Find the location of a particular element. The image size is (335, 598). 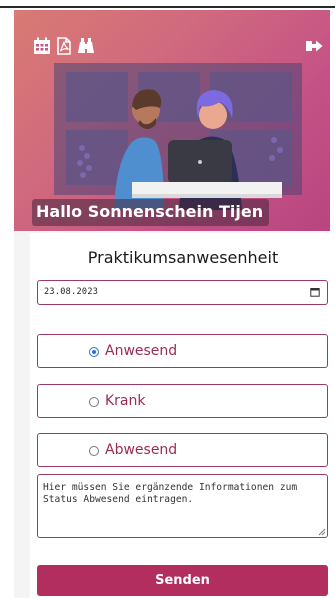

radio-anwesend is located at coordinates (94, 352).